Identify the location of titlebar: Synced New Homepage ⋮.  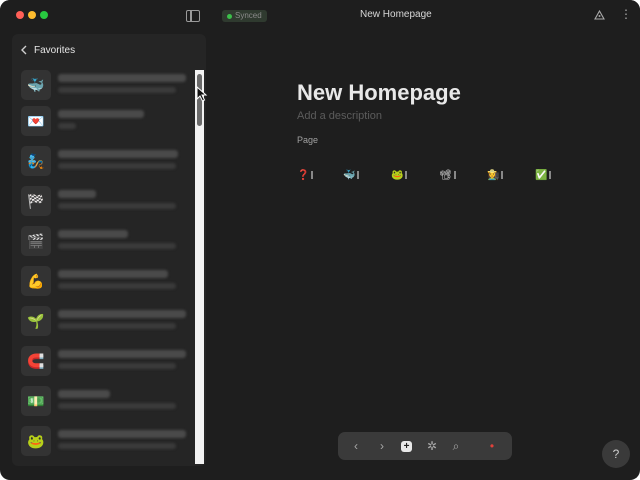
(320, 16).